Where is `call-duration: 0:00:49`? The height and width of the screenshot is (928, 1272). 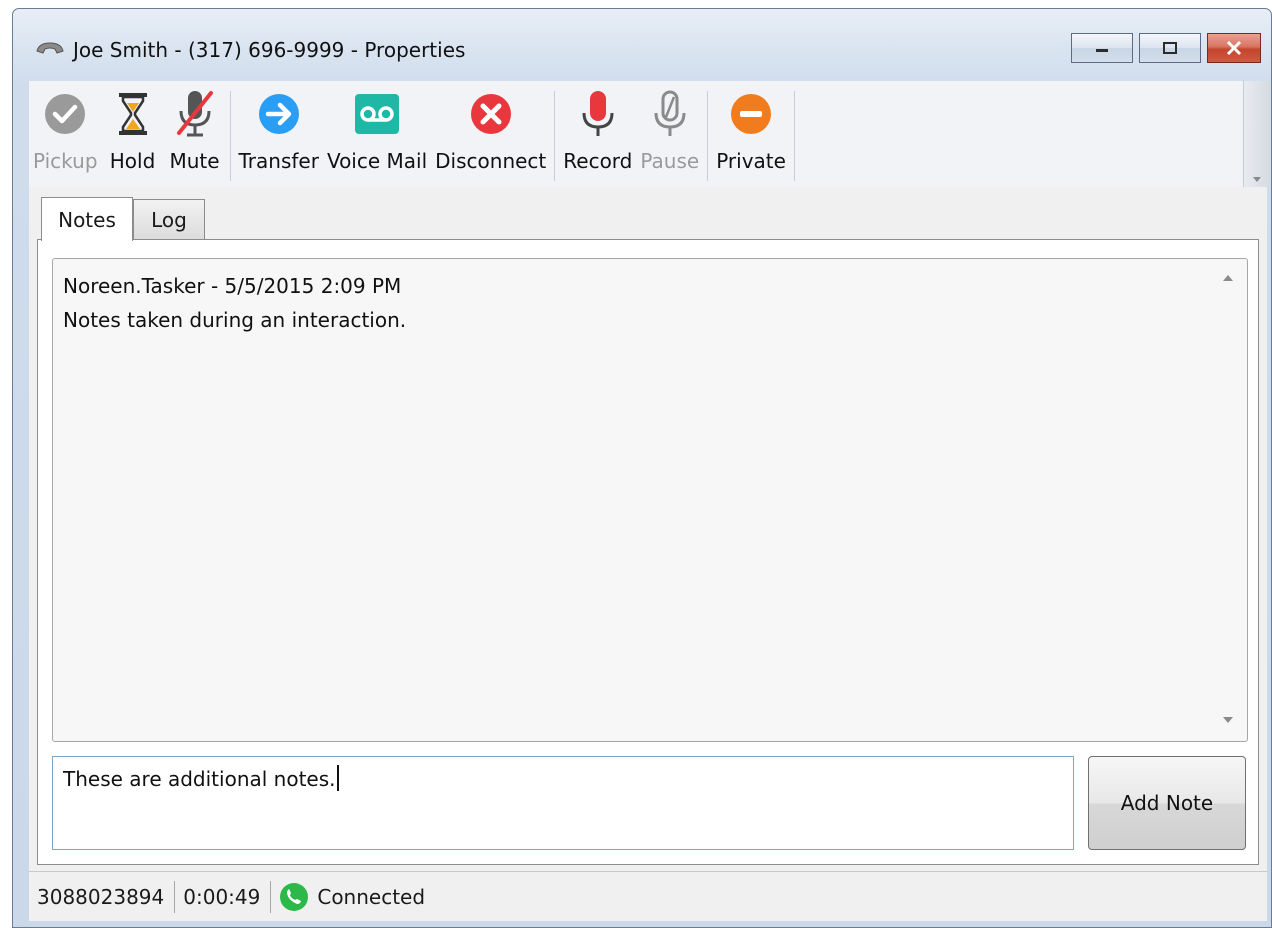 call-duration: 0:00:49 is located at coordinates (222, 897).